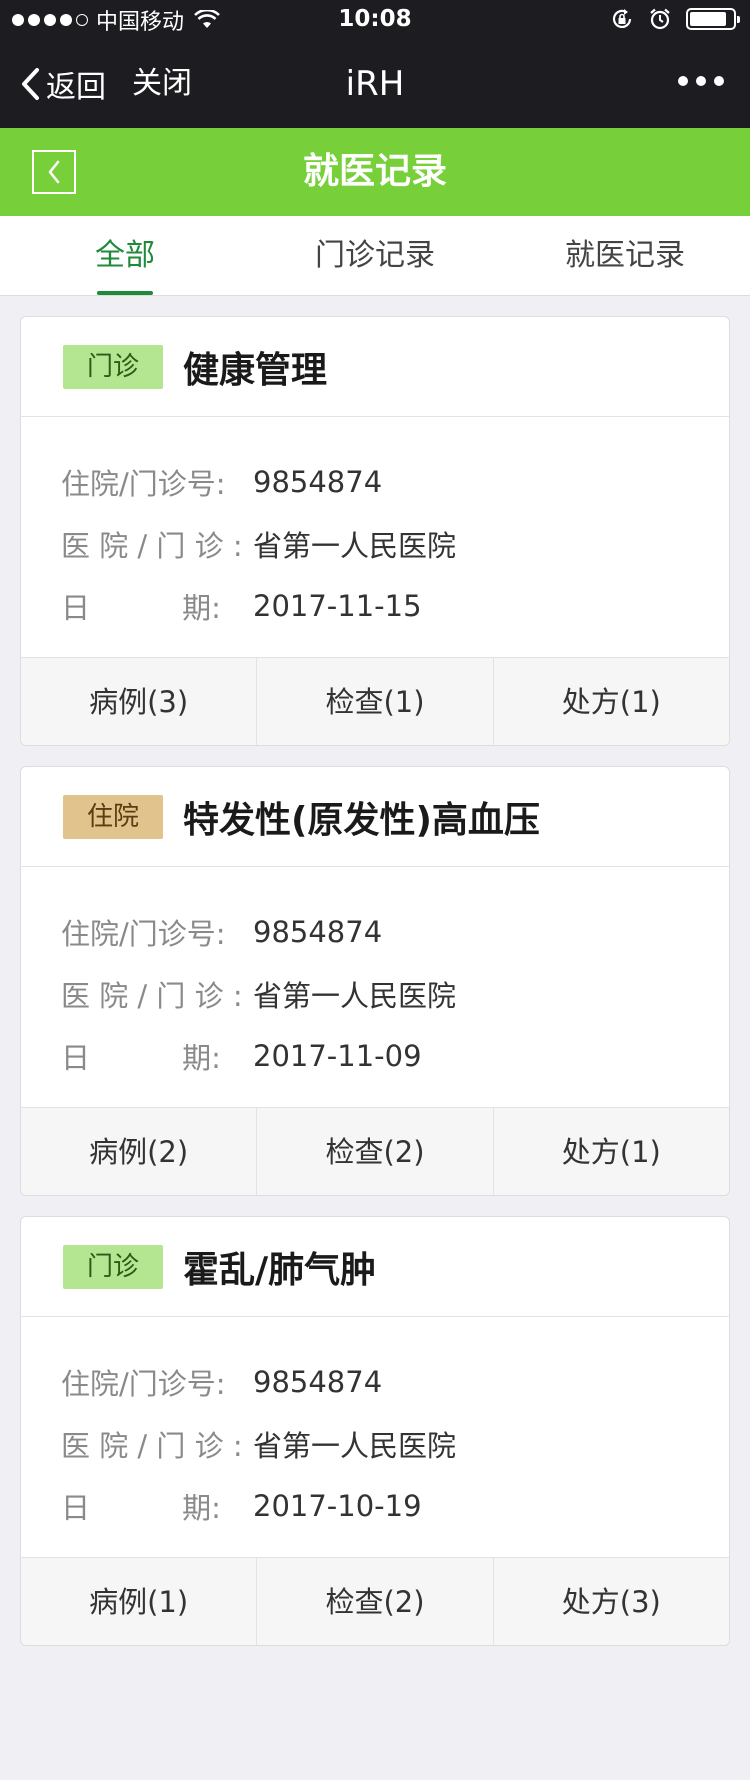 The image size is (750, 1780). I want to click on more-dots-icon, so click(701, 81).